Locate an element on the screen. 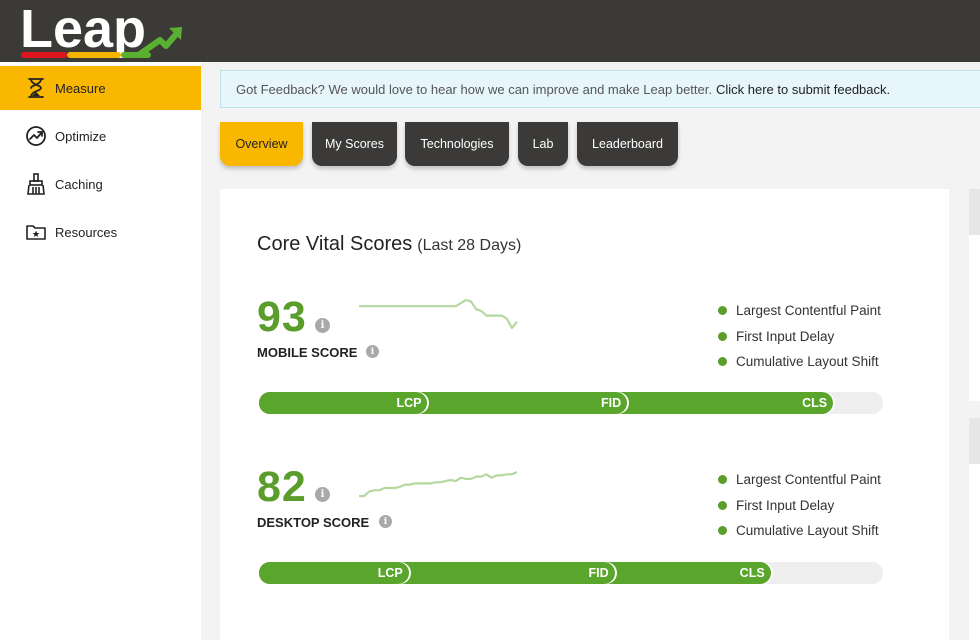 Image resolution: width=980 pixels, height=640 pixels. feedback-link: Click here to submit feedback. is located at coordinates (803, 89).